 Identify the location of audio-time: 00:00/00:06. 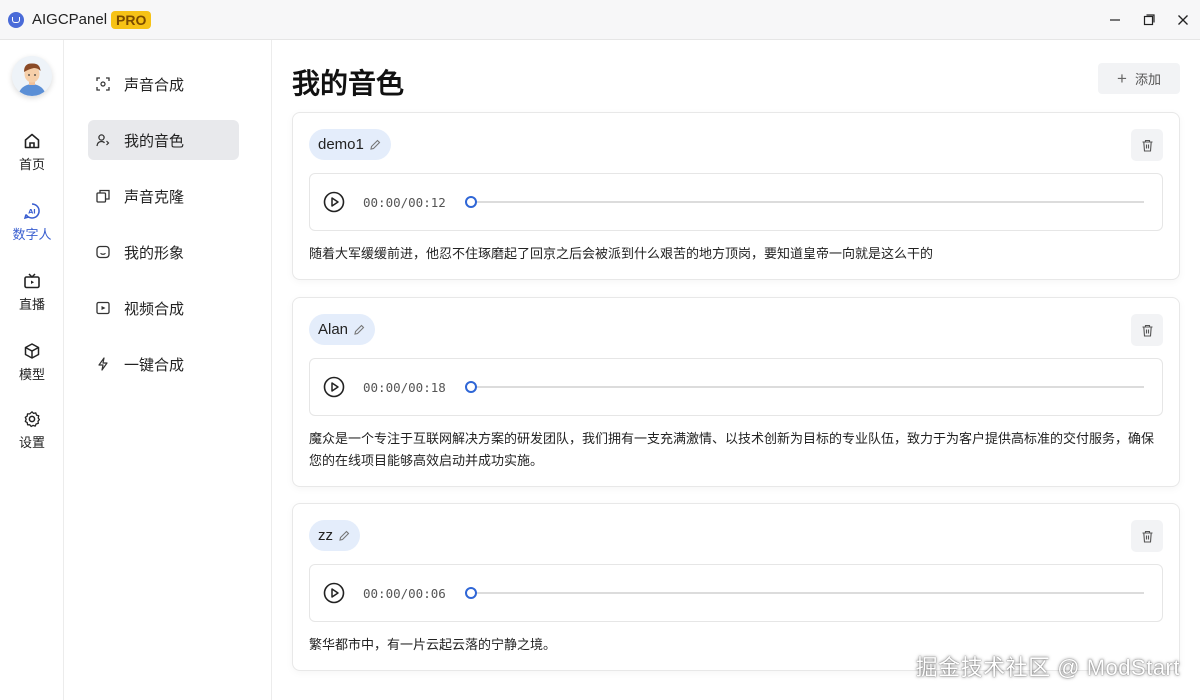
(404, 593).